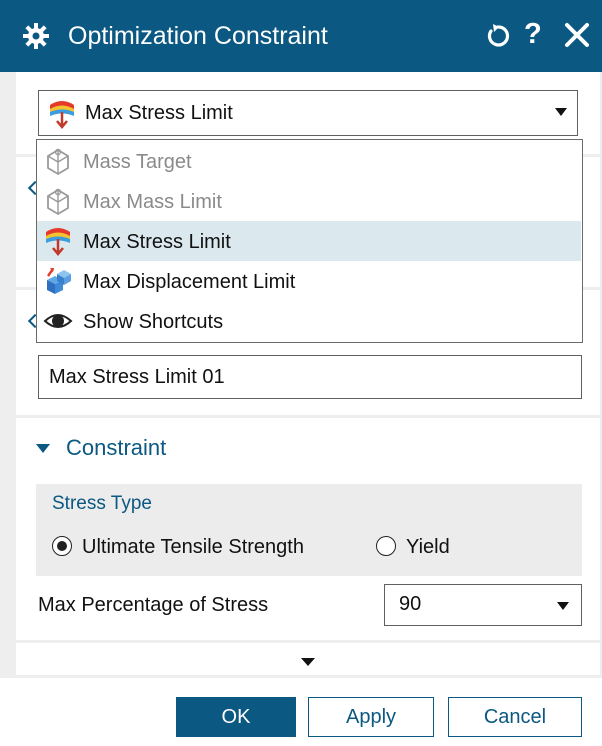 Image resolution: width=602 pixels, height=746 pixels. What do you see at coordinates (59, 281) in the screenshot?
I see `displacement-icon` at bounding box center [59, 281].